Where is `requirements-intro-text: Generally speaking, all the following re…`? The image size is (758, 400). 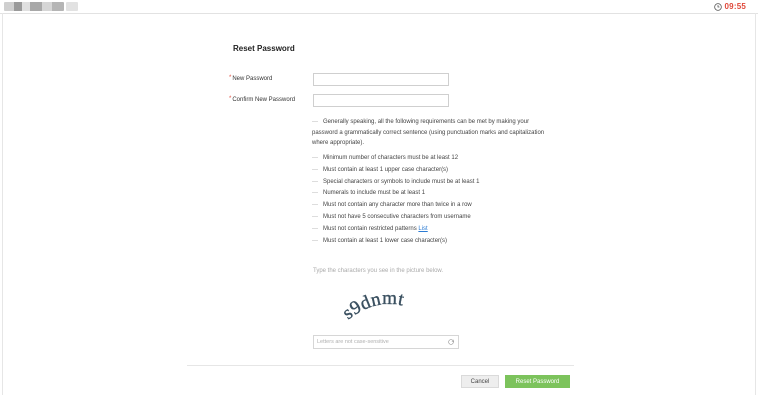
requirements-intro-text: Generally speaking, all the following re… is located at coordinates (428, 132).